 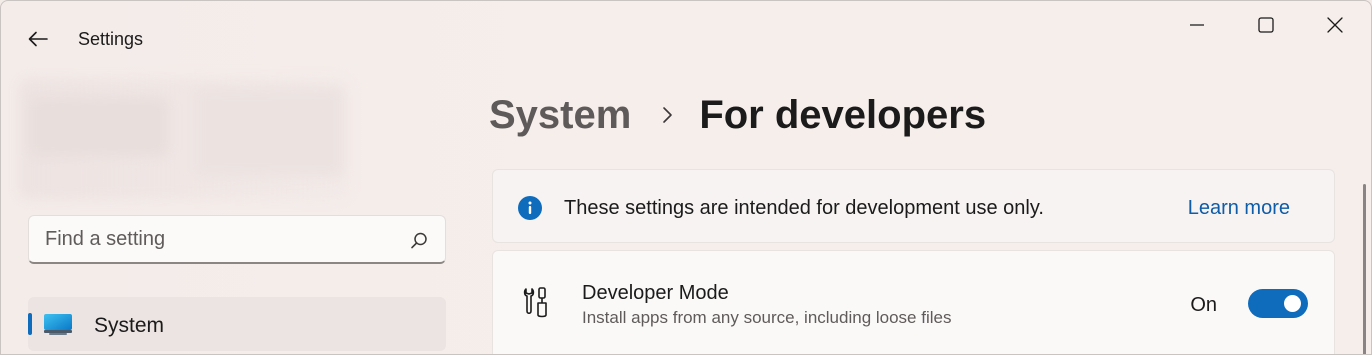 What do you see at coordinates (1278, 303) in the screenshot?
I see `developer-mode-toggle` at bounding box center [1278, 303].